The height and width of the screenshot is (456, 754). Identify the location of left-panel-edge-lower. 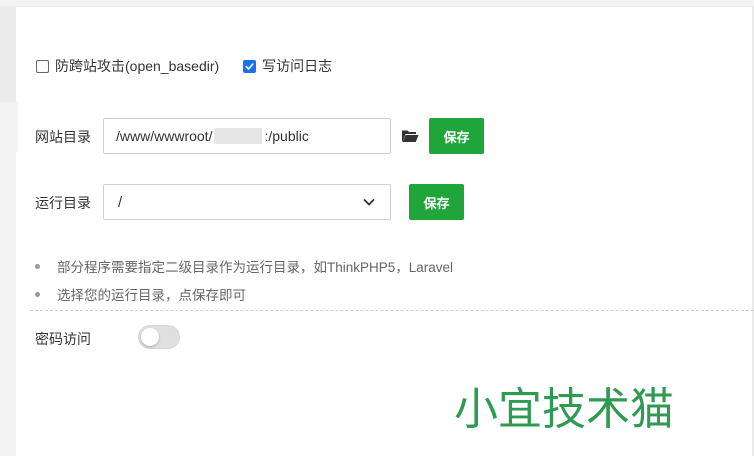
(8, 279).